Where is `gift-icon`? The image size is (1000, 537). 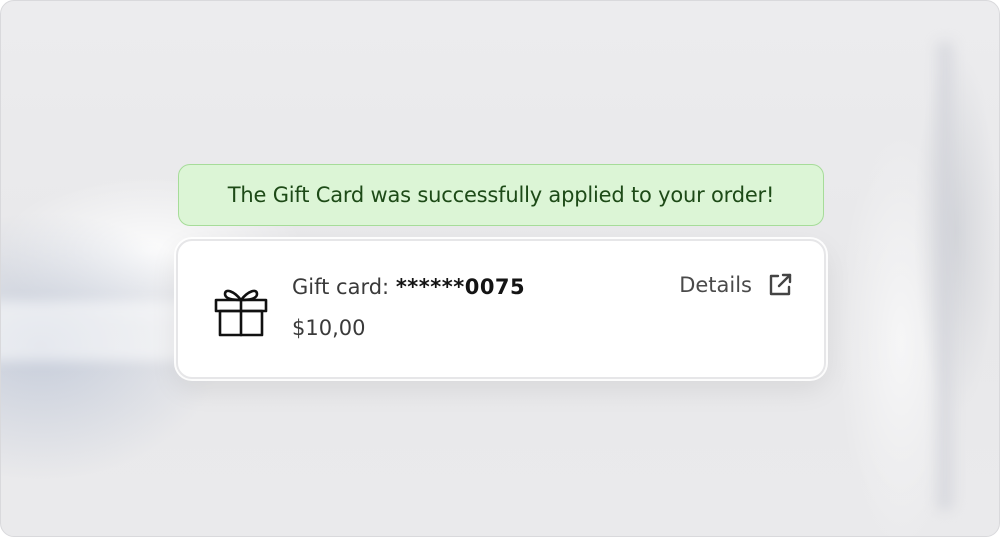
gift-icon is located at coordinates (241, 310).